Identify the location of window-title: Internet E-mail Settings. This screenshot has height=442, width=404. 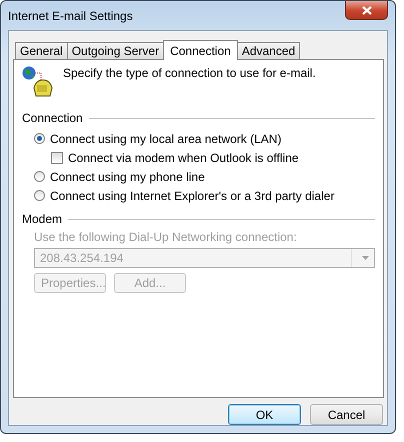
(70, 15).